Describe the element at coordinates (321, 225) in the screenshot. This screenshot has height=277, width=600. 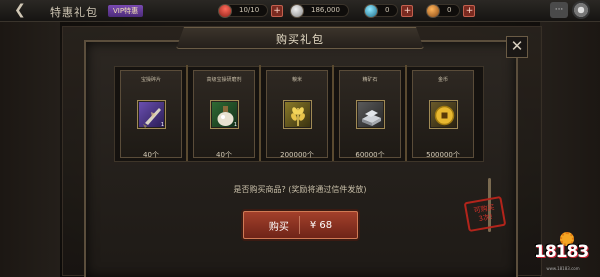
I see `buy-price: ¥ 68` at that location.